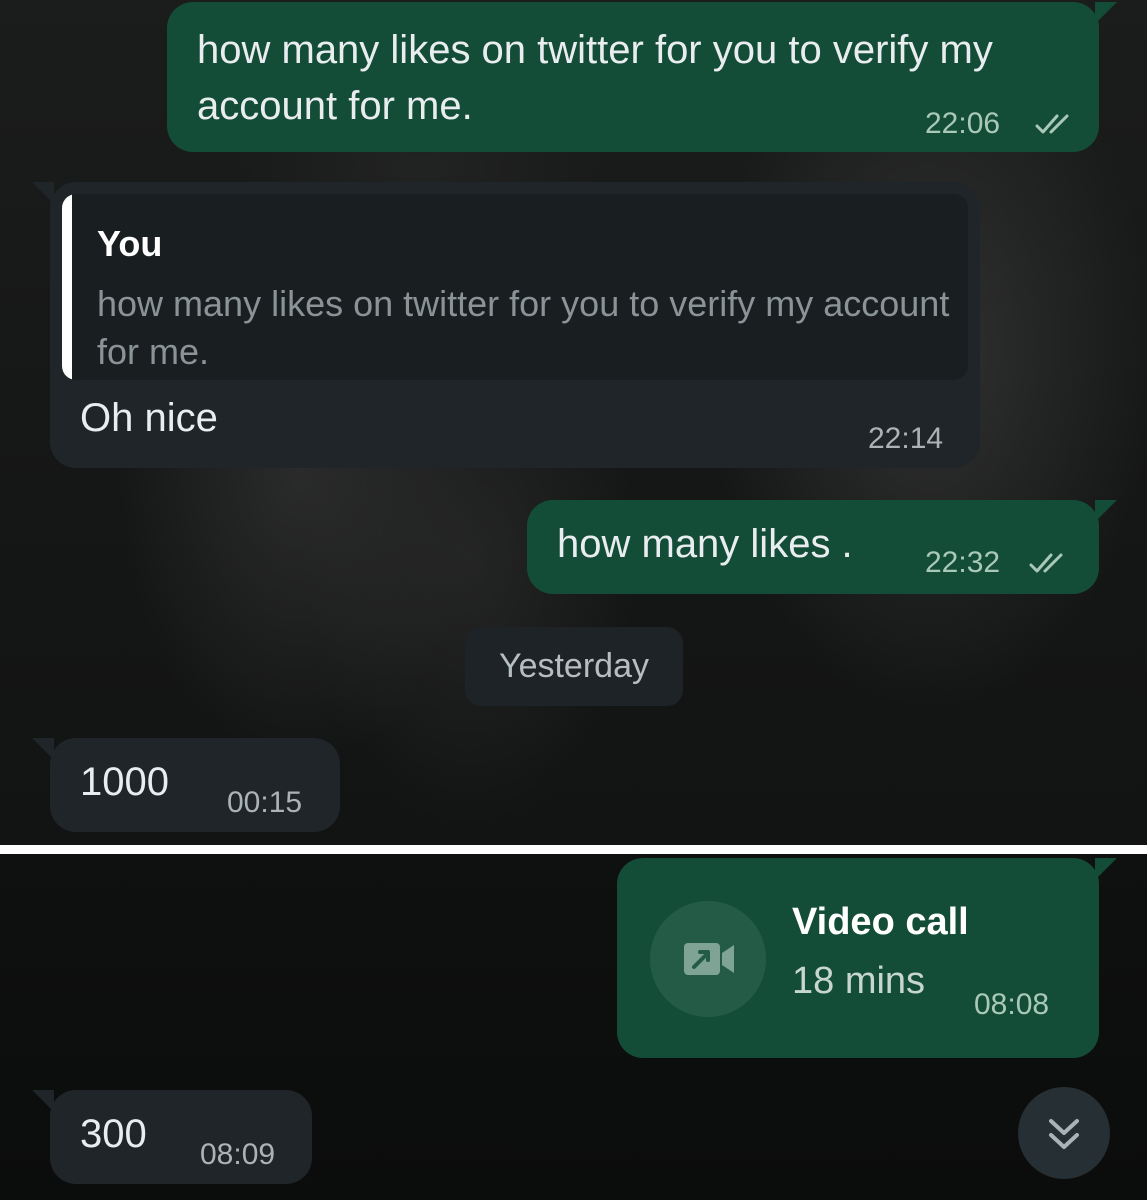 This screenshot has height=1200, width=1147. I want to click on scroll-to-bottom-button, so click(1064, 1133).